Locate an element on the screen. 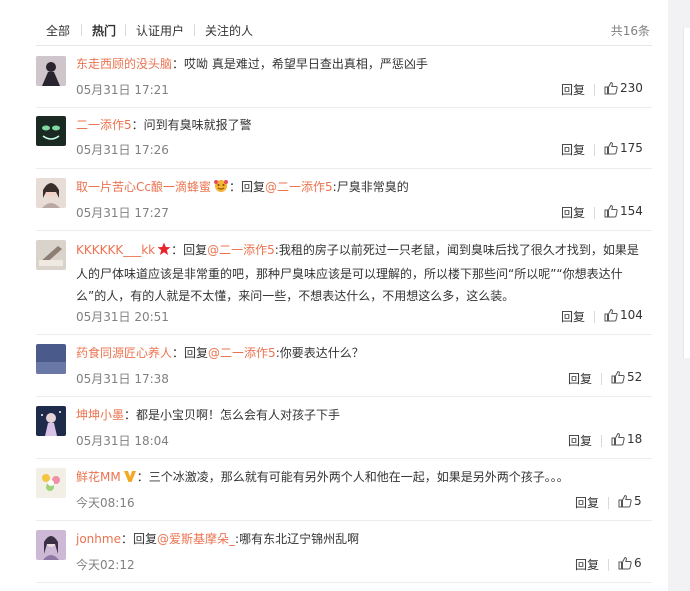 The image size is (690, 591). comment-content: 尸臭非常臭的 is located at coordinates (372, 187).